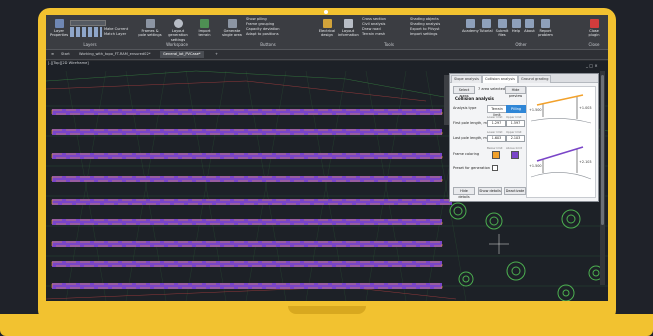 The image size is (653, 336). Describe the element at coordinates (348, 23) in the screenshot. I see `document-icon` at that location.